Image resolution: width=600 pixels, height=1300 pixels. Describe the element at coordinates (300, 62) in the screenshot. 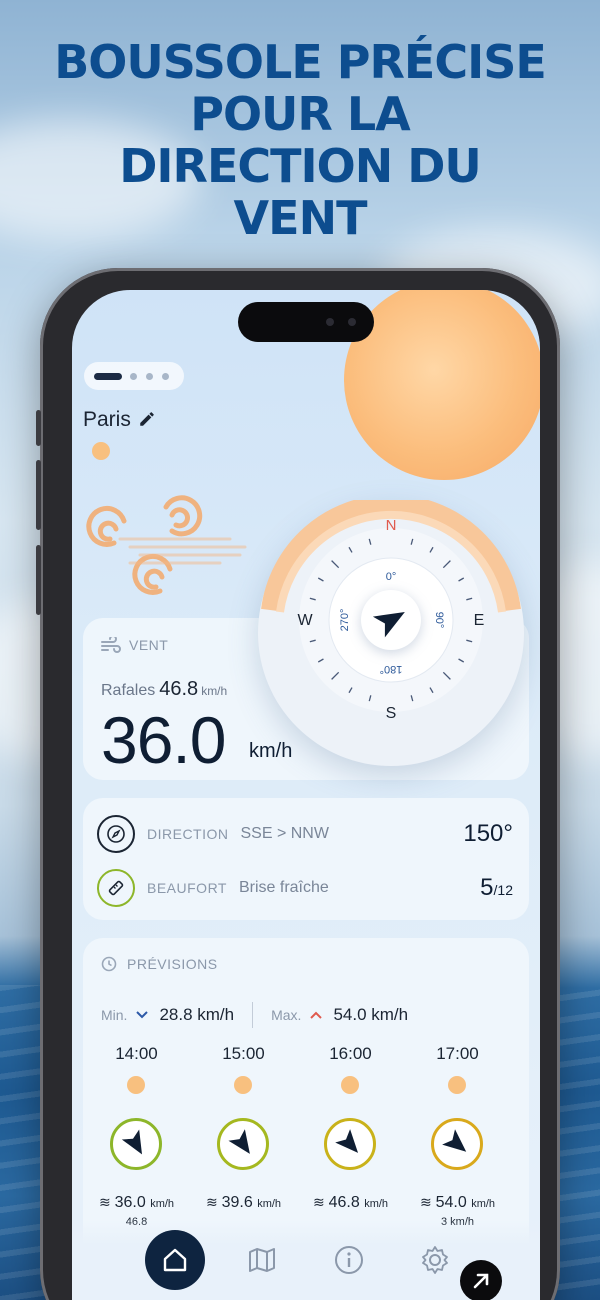

I see `headline-line-1: BOUSSOLE PRÉCISE` at that location.